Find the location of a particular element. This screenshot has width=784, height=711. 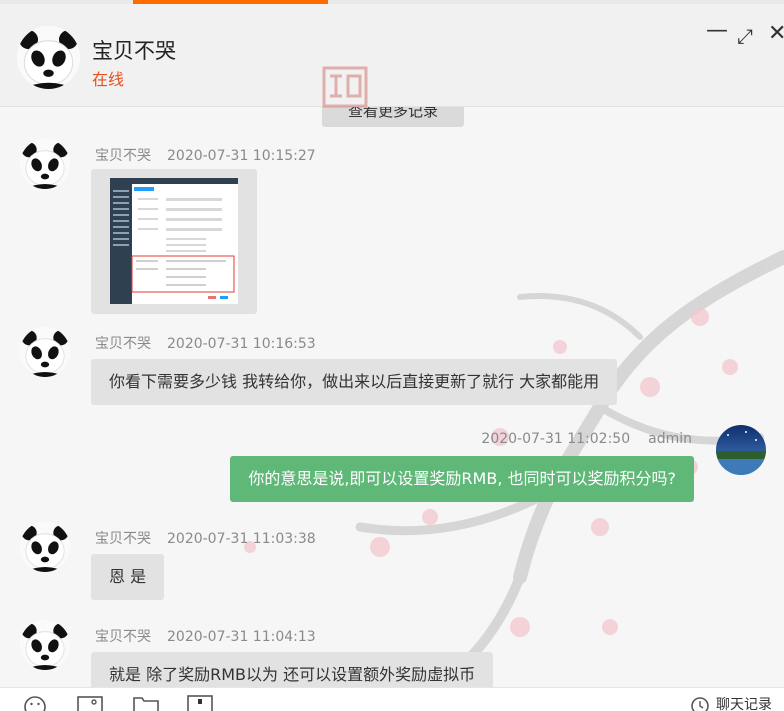

message-time: 2020-07-31 11:02:50 is located at coordinates (556, 439).